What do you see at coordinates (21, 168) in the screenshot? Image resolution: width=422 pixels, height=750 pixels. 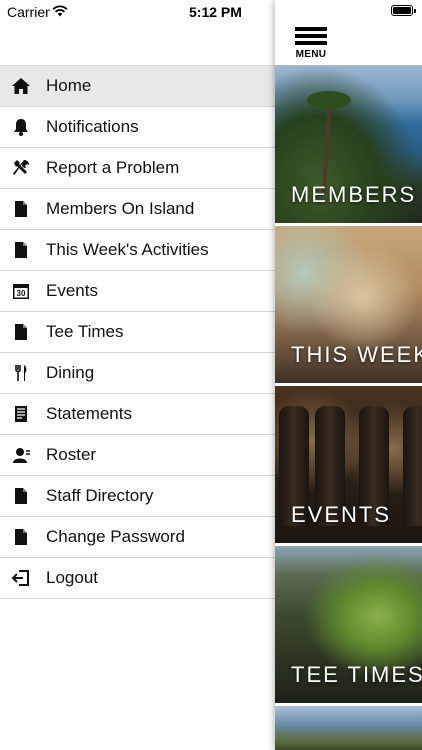 I see `tools-icon` at bounding box center [21, 168].